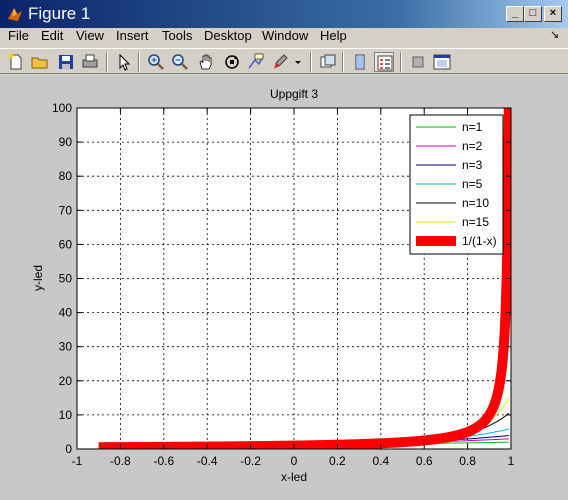 The height and width of the screenshot is (500, 568). Describe the element at coordinates (511, 461) in the screenshot. I see `x-tick-label: 1` at that location.